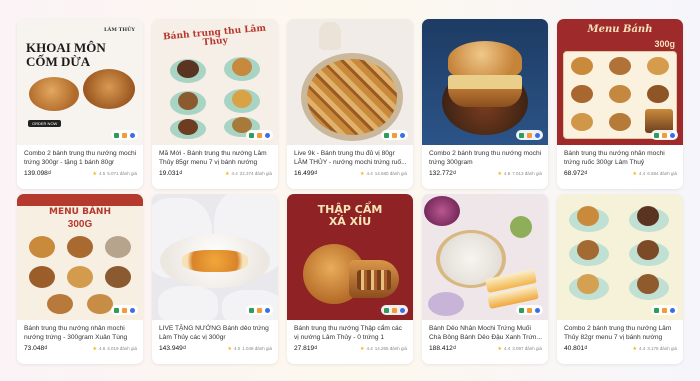 The image size is (700, 381). What do you see at coordinates (383, 173) in the screenshot?
I see `product-rating: ★ 4.4 14.680 đánh giá` at bounding box center [383, 173].